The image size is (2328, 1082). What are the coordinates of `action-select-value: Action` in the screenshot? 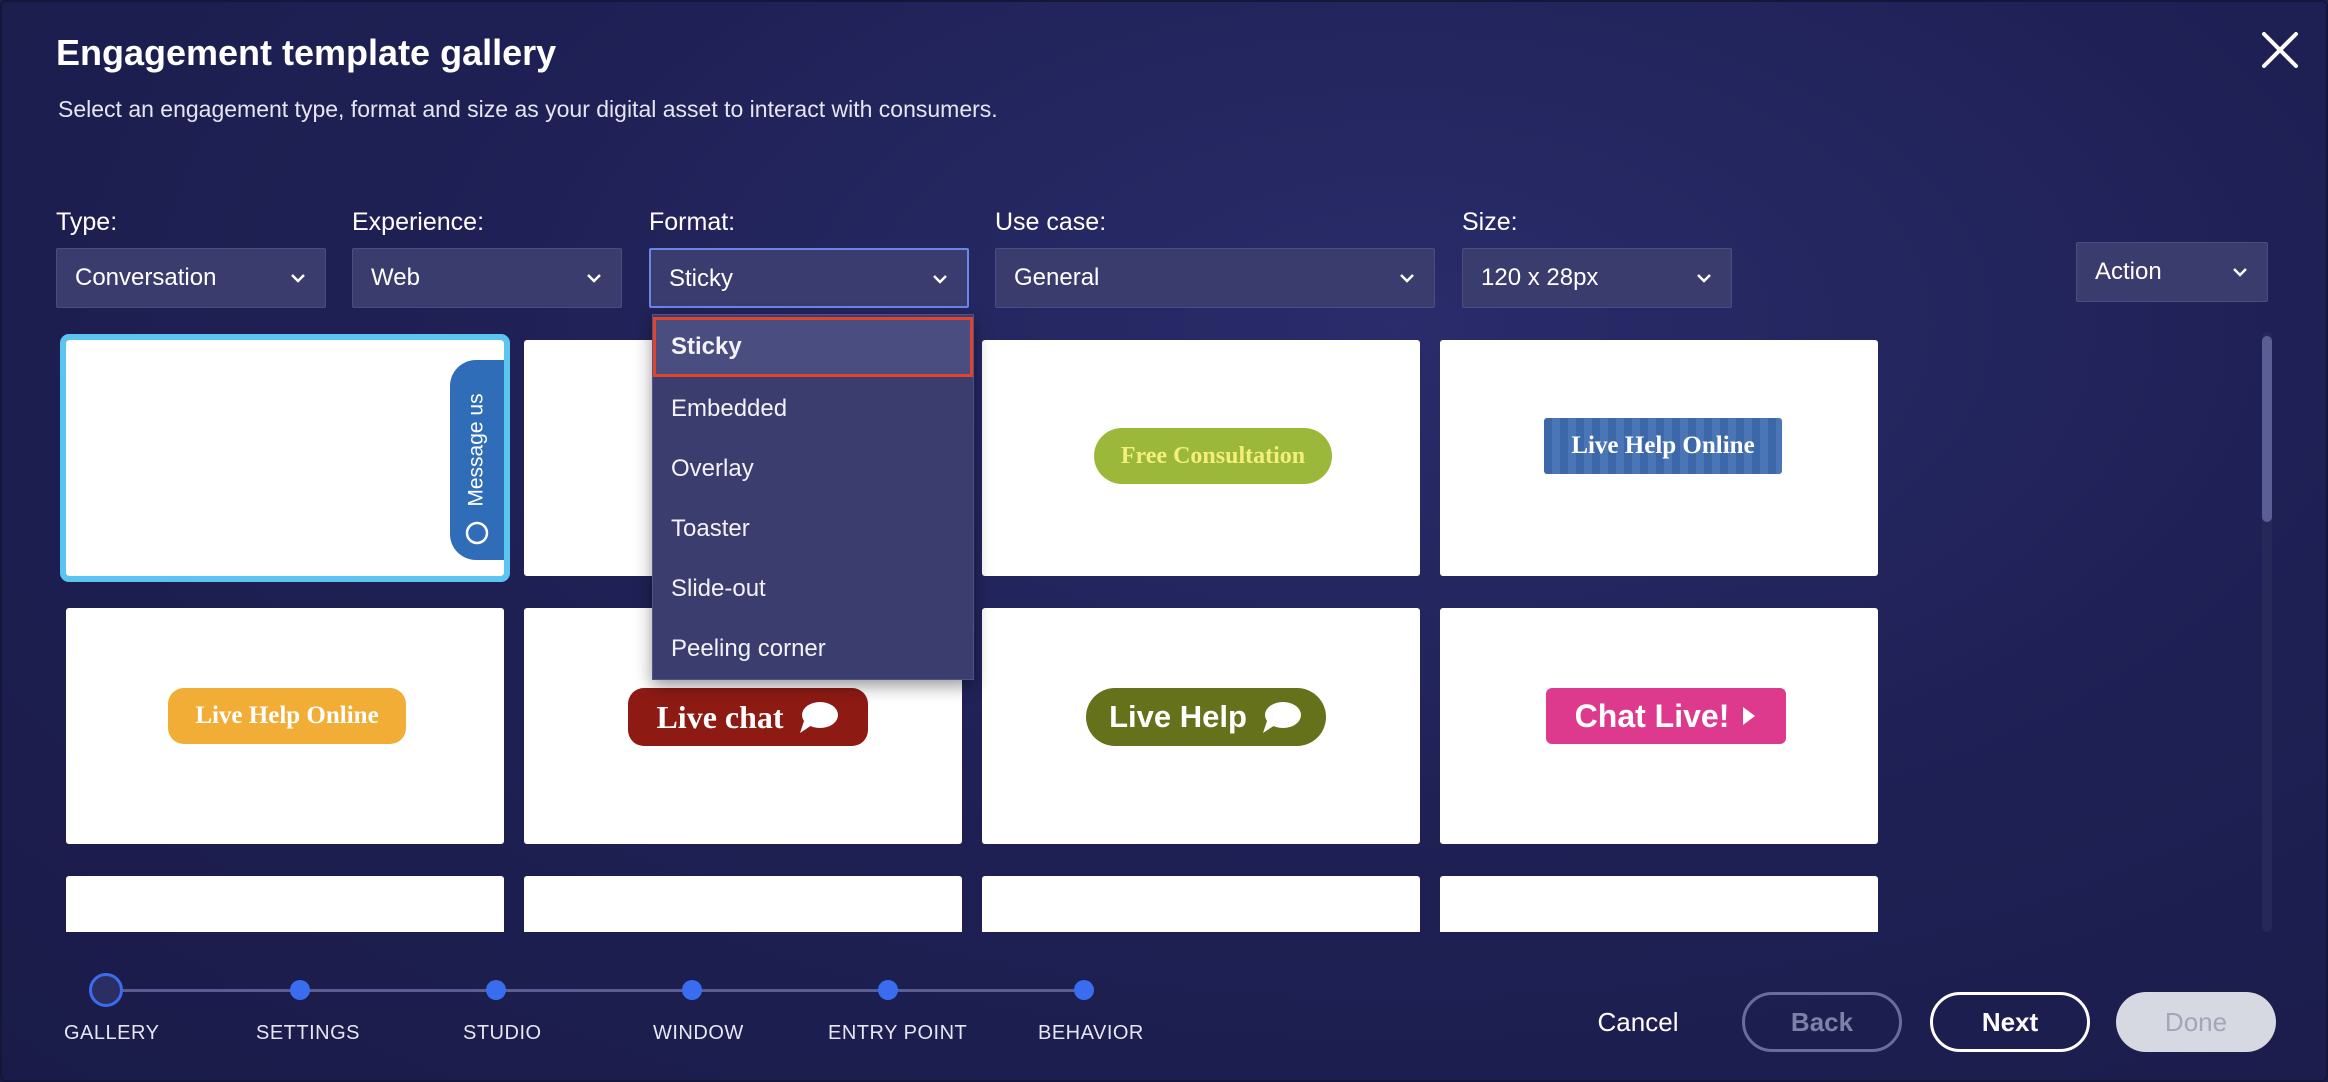 It's located at (2128, 271).